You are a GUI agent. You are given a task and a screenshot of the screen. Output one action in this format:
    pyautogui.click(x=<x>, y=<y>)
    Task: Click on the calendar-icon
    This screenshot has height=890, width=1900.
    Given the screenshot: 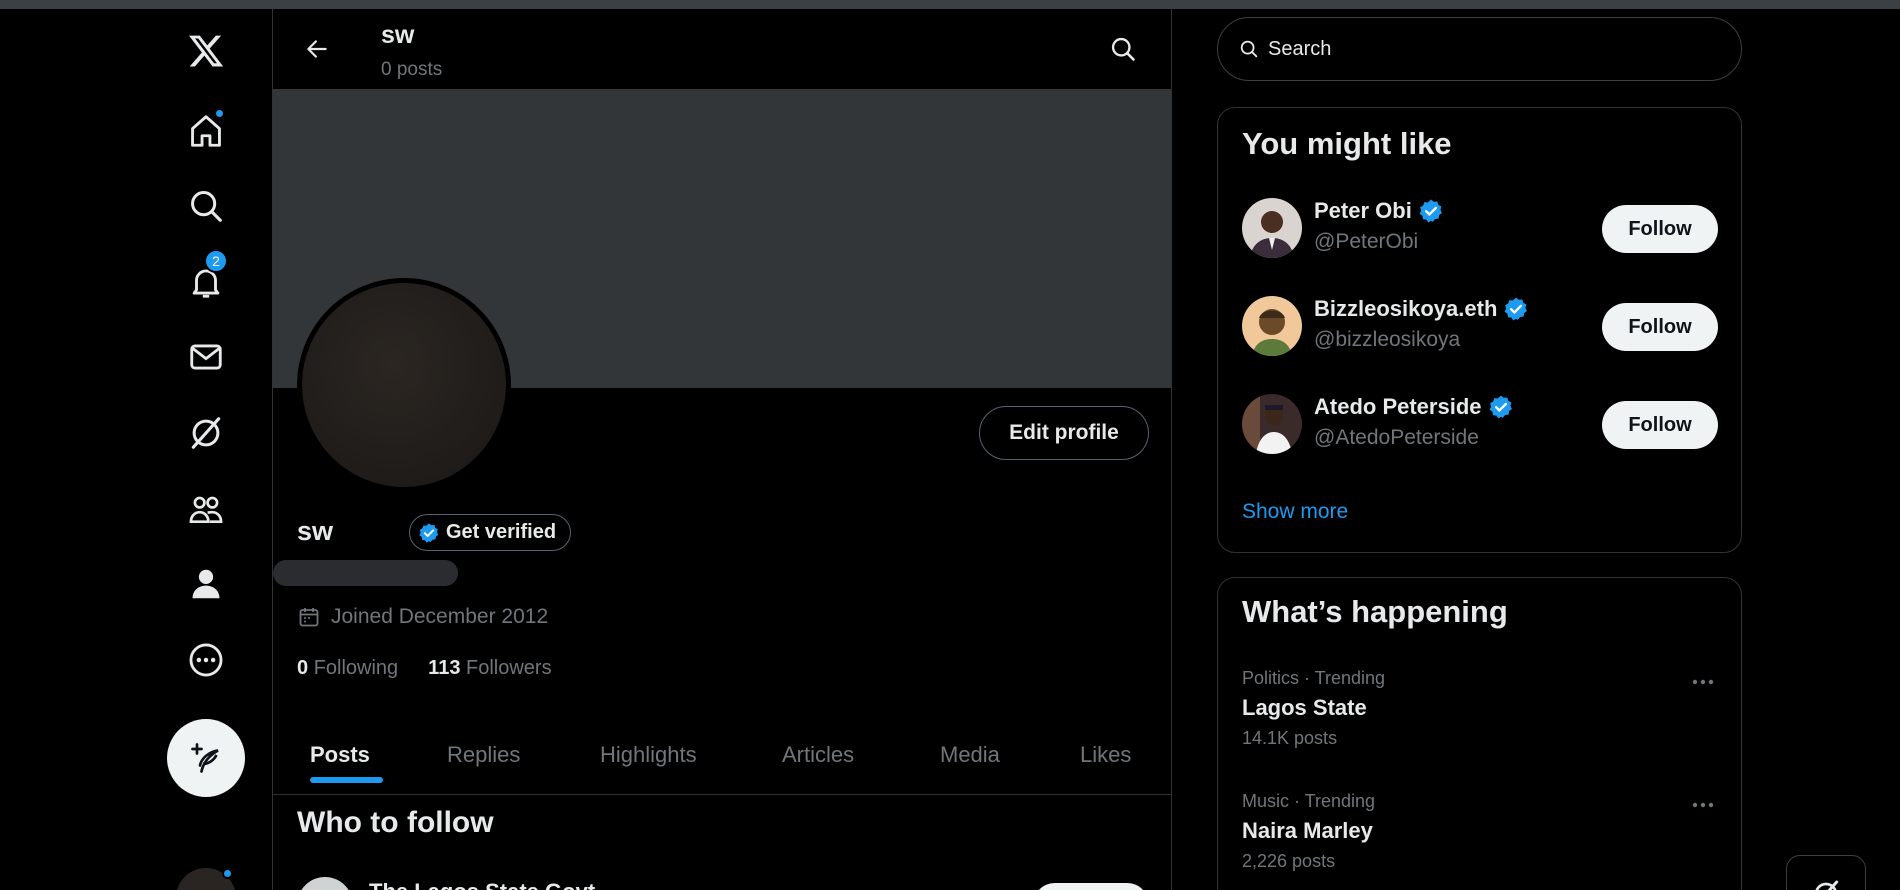 What is the action you would take?
    pyautogui.click(x=309, y=617)
    